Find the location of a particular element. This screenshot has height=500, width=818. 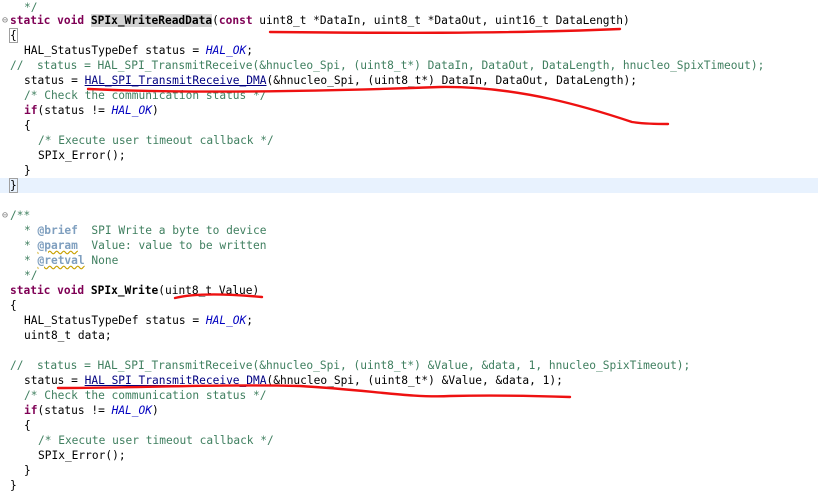

doc-comment-open: /** is located at coordinates (20, 215).